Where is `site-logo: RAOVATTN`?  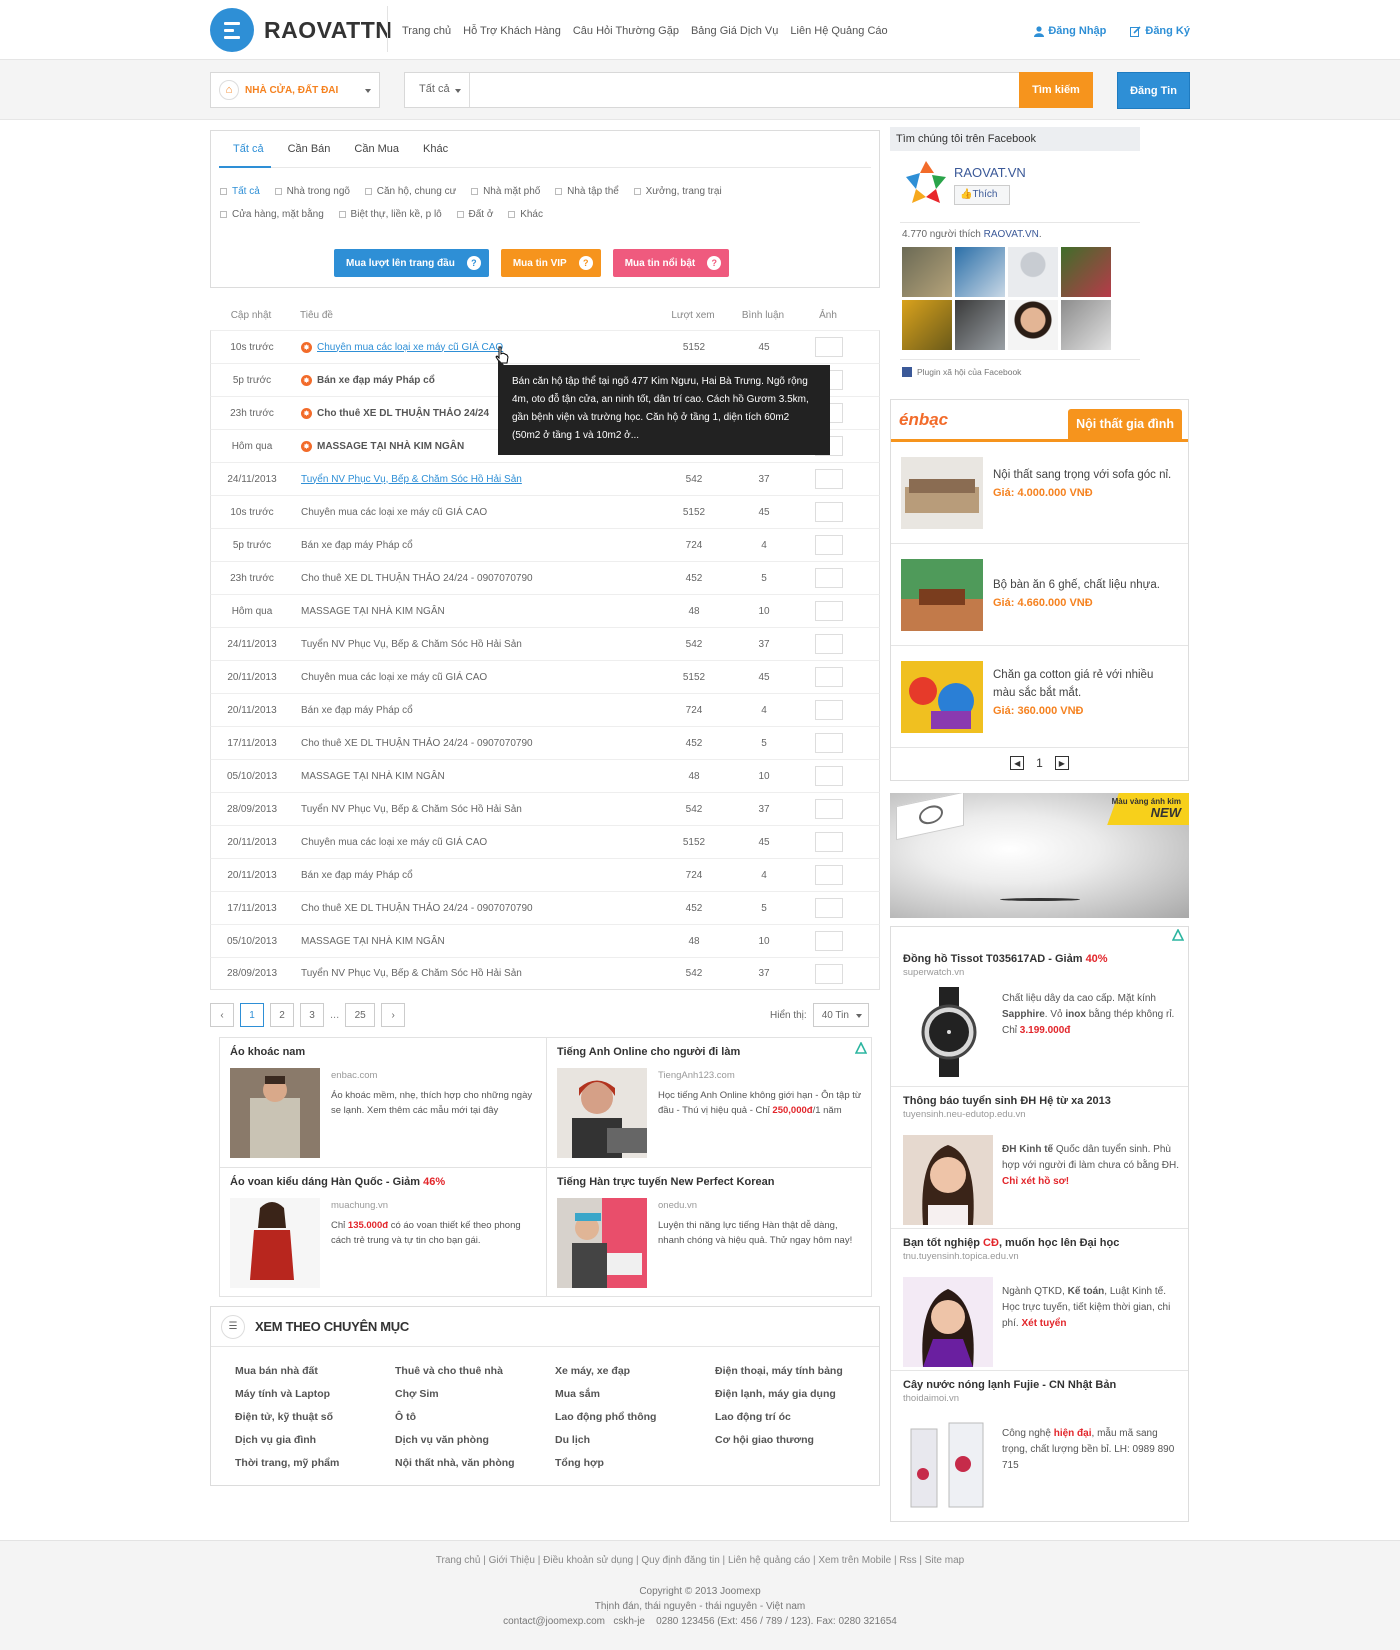 site-logo: RAOVATTN is located at coordinates (301, 30).